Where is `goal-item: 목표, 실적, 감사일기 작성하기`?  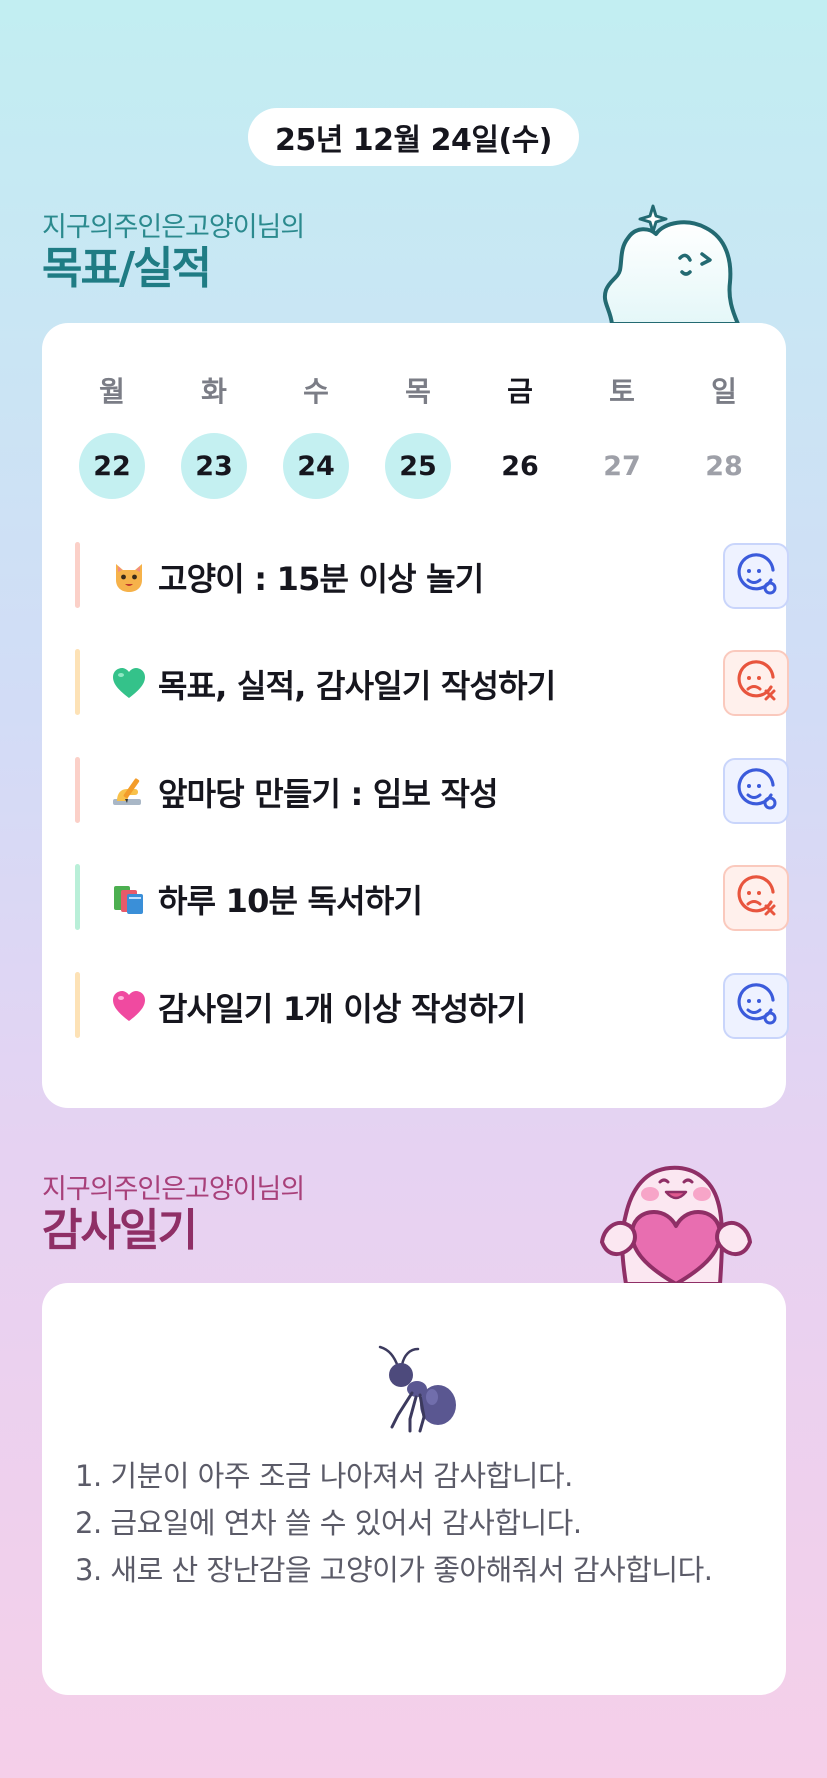
goal-item: 목표, 실적, 감사일기 작성하기 is located at coordinates (432, 682).